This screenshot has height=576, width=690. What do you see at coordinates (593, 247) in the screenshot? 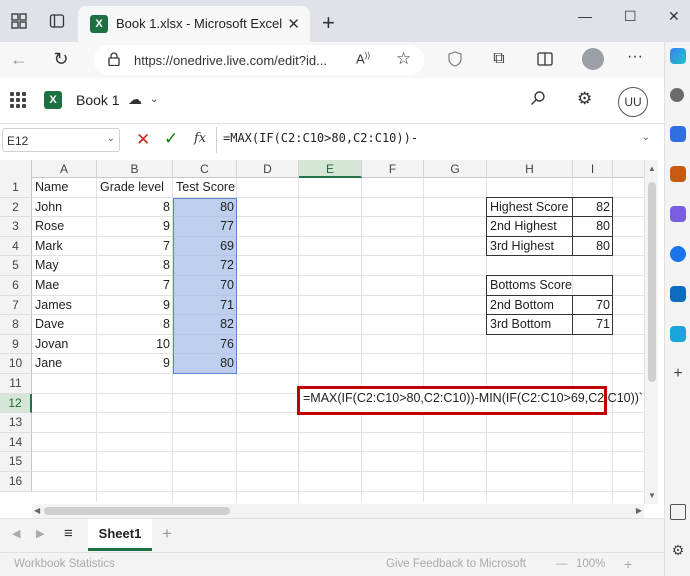
I see `high-value: 80` at bounding box center [593, 247].